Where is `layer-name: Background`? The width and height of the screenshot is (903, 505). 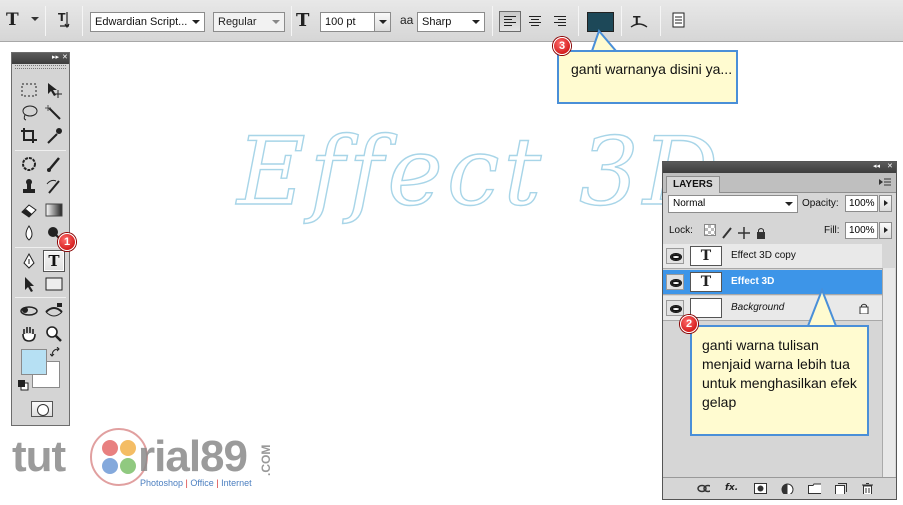 layer-name: Background is located at coordinates (758, 307).